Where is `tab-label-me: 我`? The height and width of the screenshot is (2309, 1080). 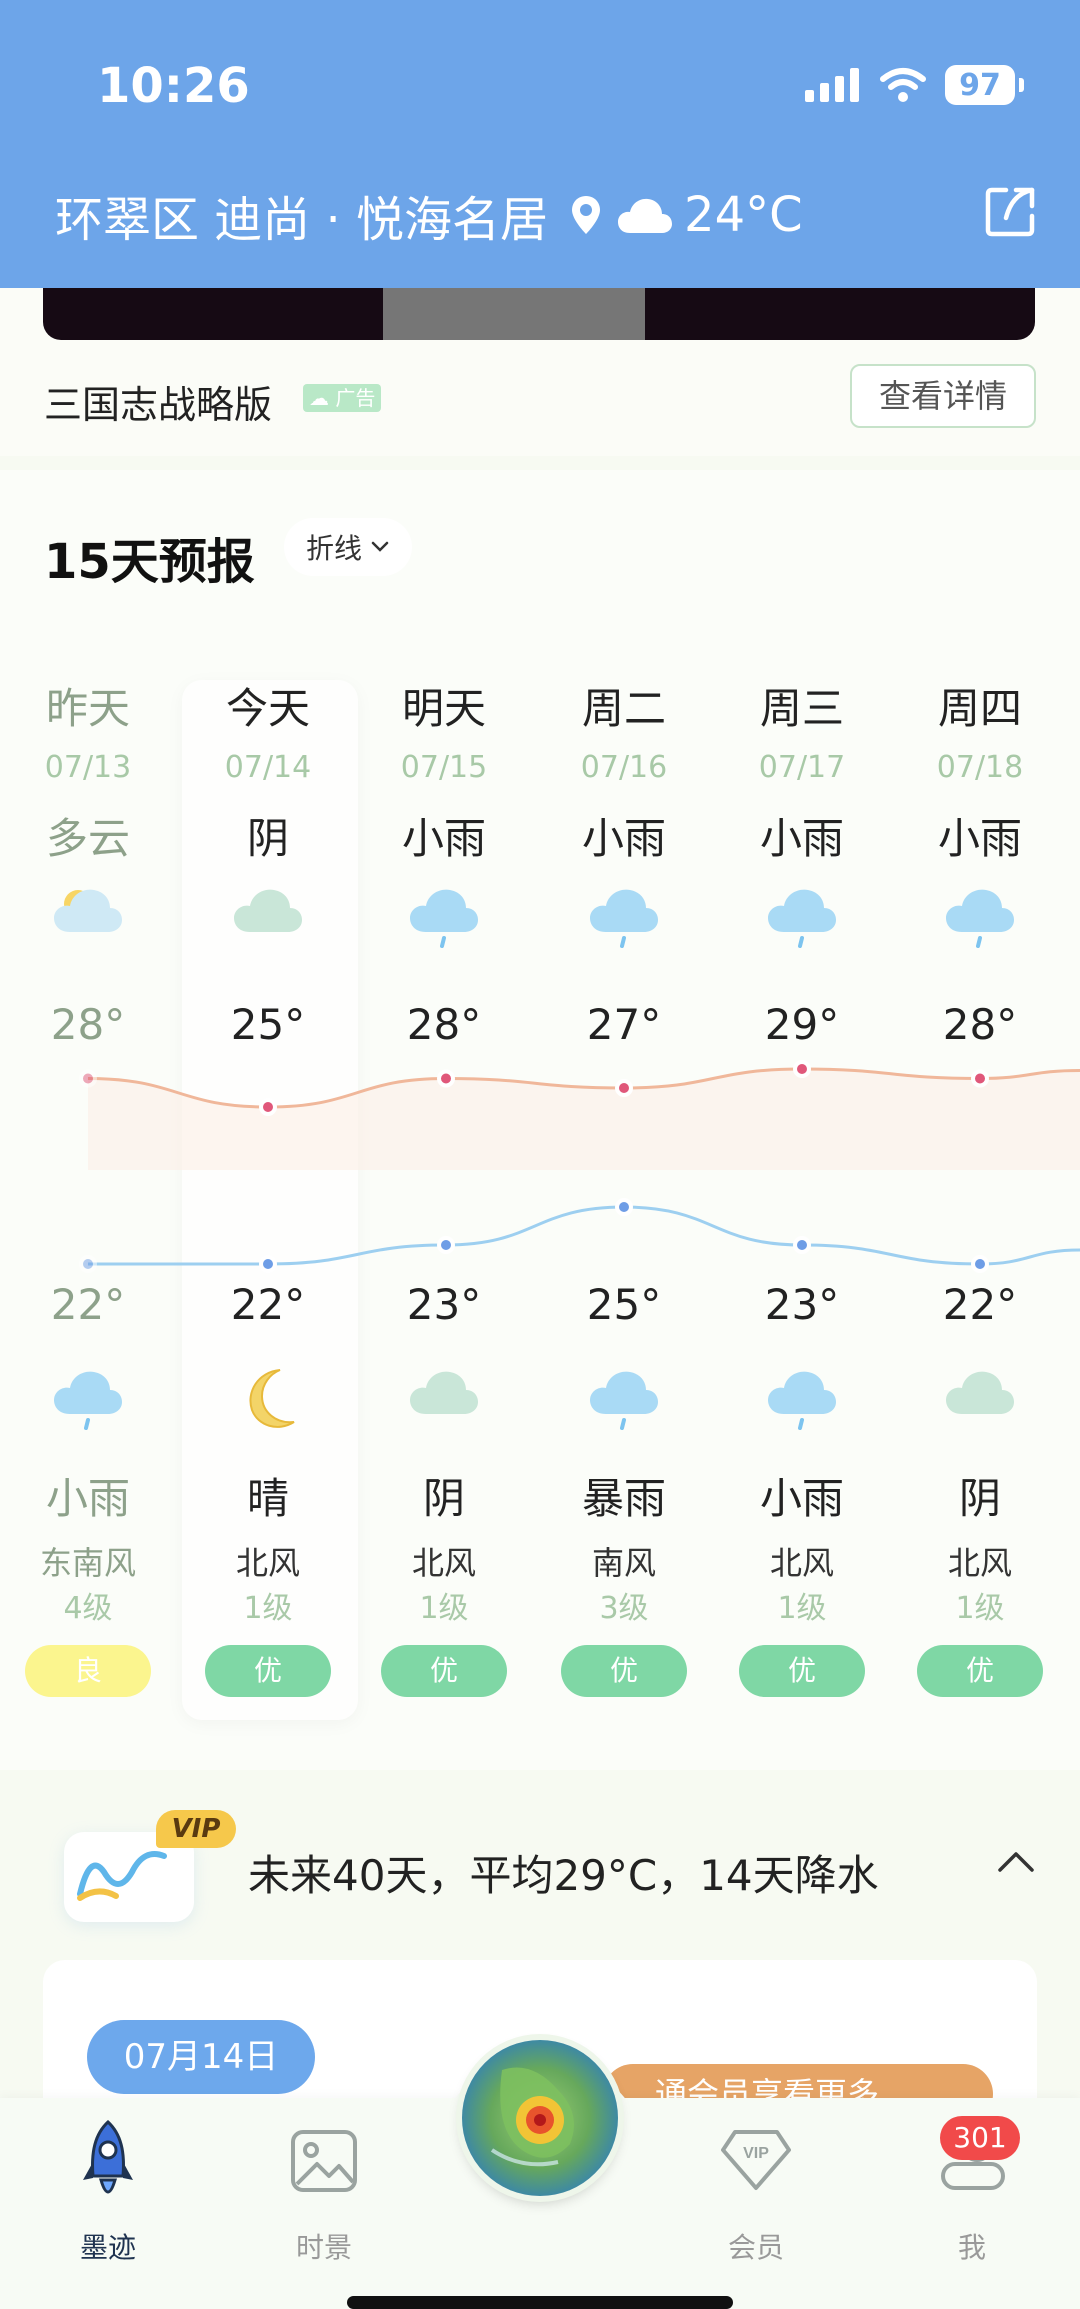
tab-label-me: 我 is located at coordinates (971, 2247).